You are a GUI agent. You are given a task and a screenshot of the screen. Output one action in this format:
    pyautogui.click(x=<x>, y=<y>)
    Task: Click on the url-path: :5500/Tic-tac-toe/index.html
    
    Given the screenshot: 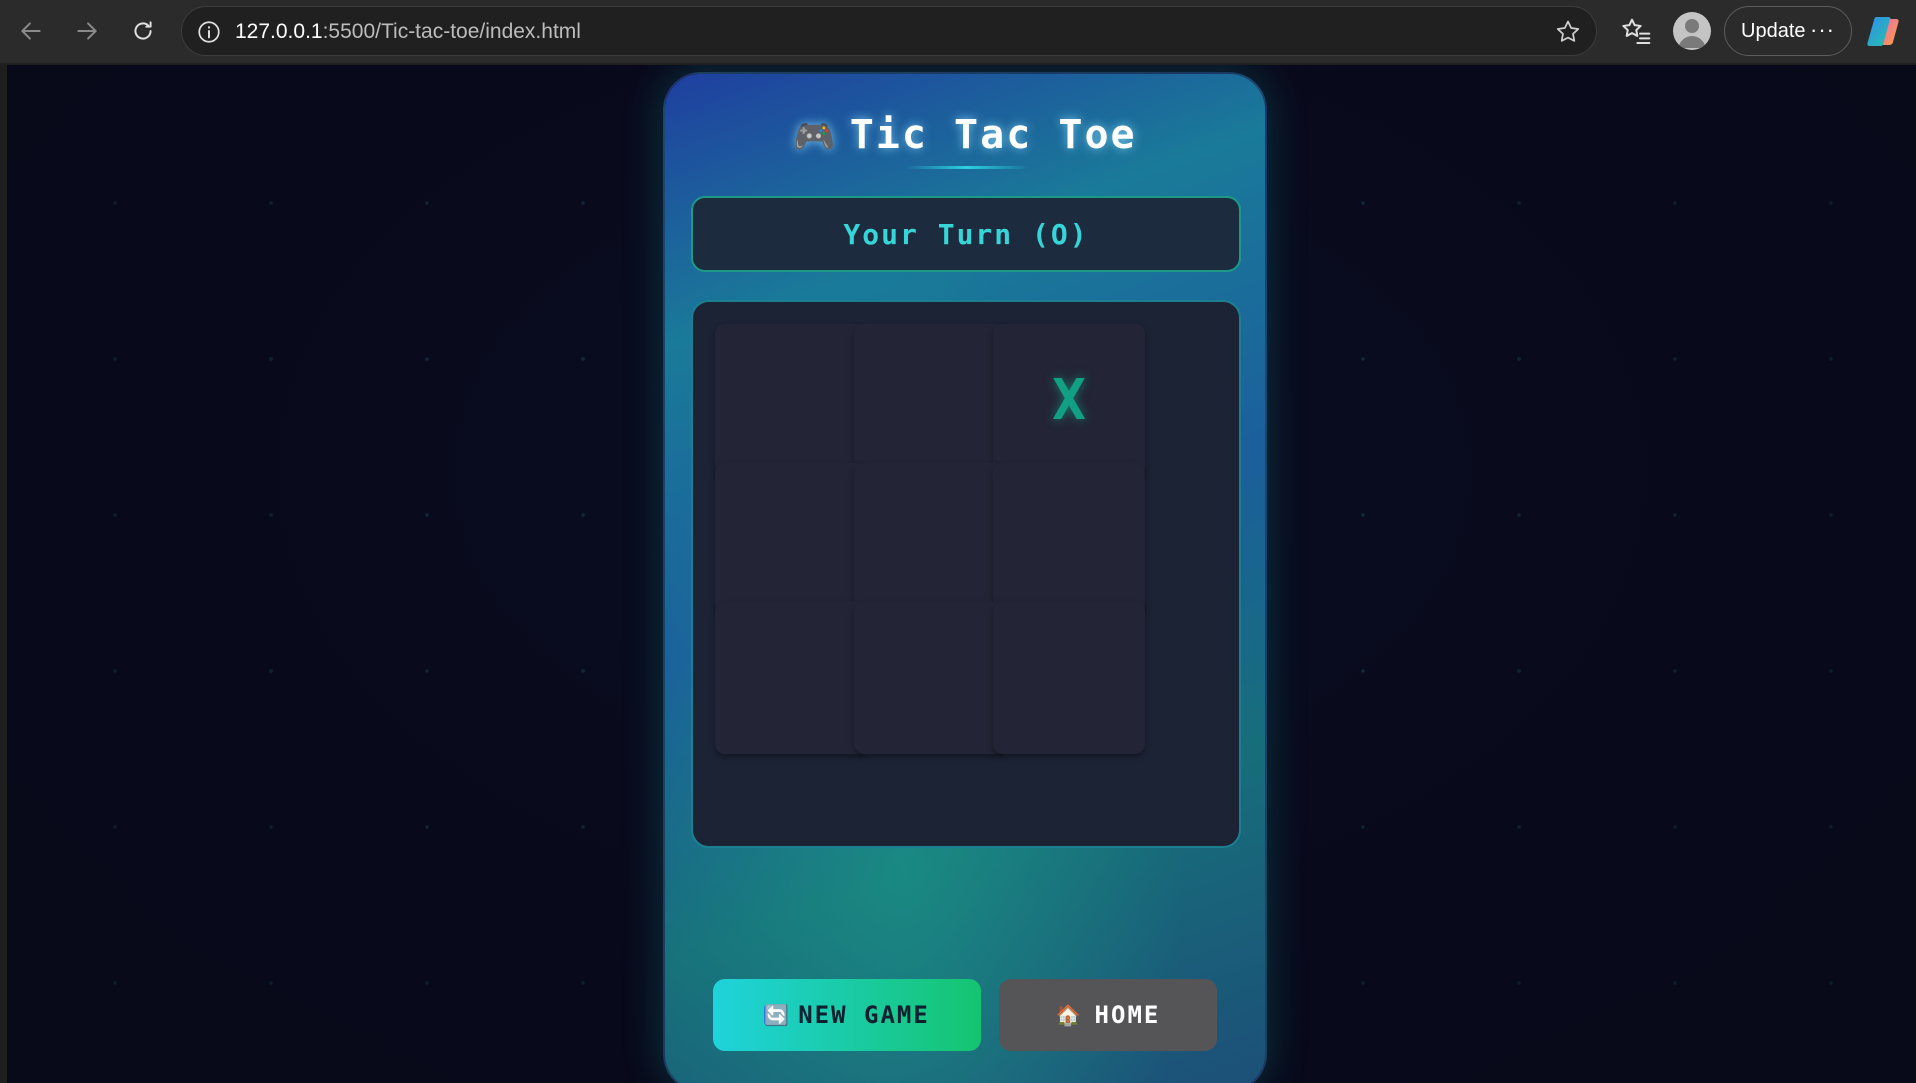 What is the action you would take?
    pyautogui.click(x=451, y=31)
    